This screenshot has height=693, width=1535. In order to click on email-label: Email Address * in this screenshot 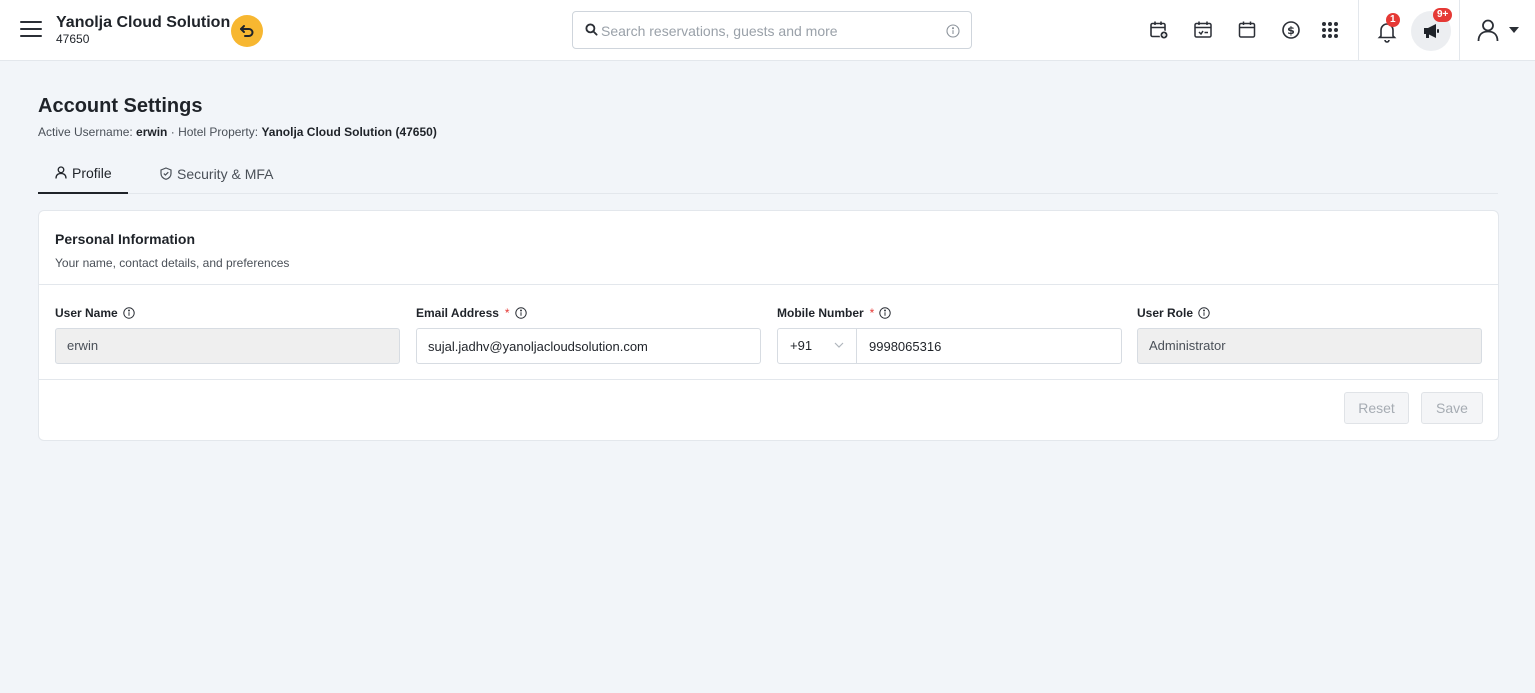, I will do `click(588, 313)`.